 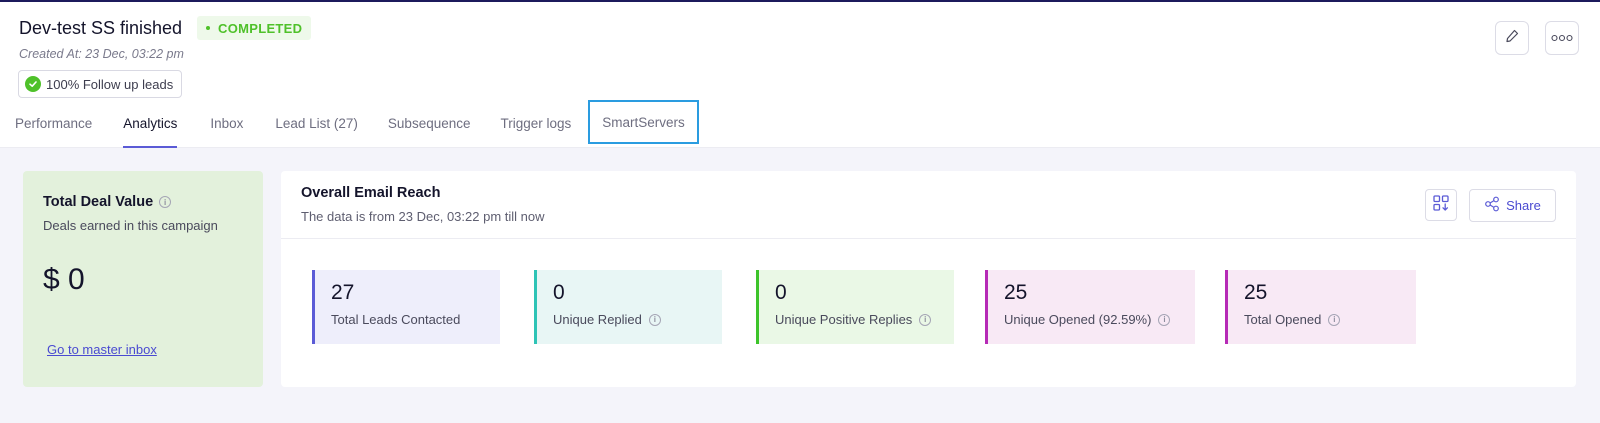 I want to click on stat-label: Total Opened i, so click(x=1292, y=319).